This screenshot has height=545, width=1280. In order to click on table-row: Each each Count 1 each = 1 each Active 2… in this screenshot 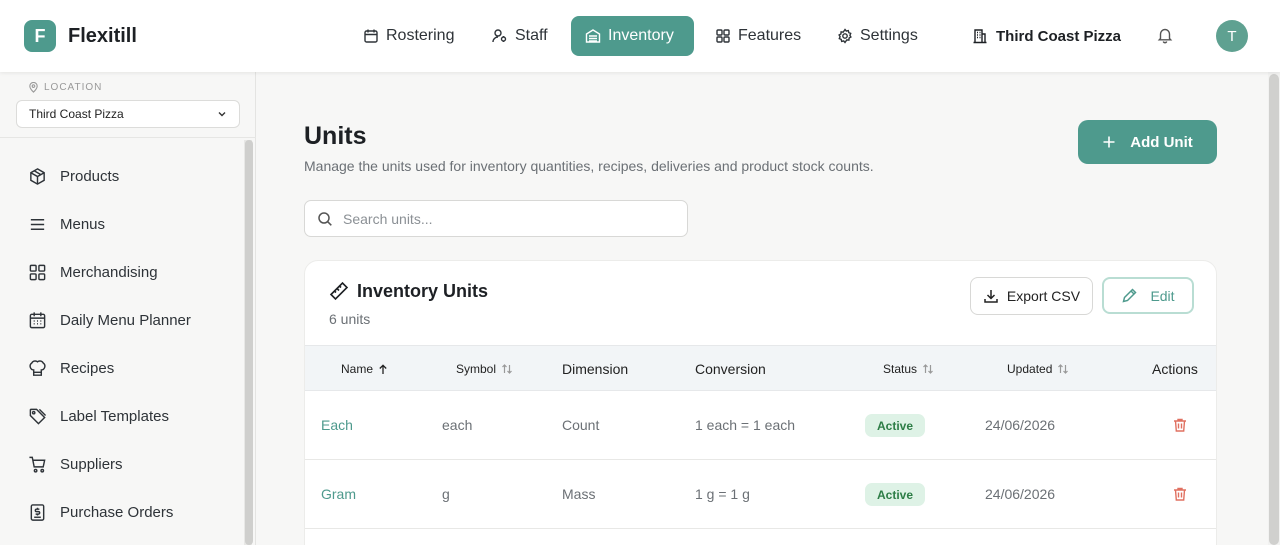, I will do `click(760, 425)`.